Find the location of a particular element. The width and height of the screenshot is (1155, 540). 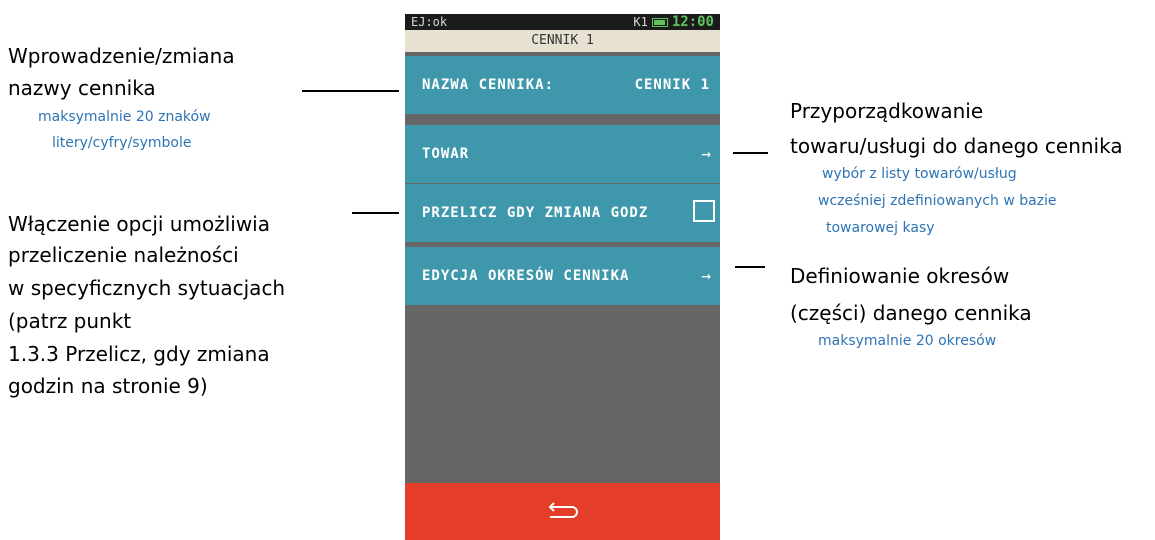

annotation-sub: wcześniej zdefiniowanych w bazie is located at coordinates (937, 201).